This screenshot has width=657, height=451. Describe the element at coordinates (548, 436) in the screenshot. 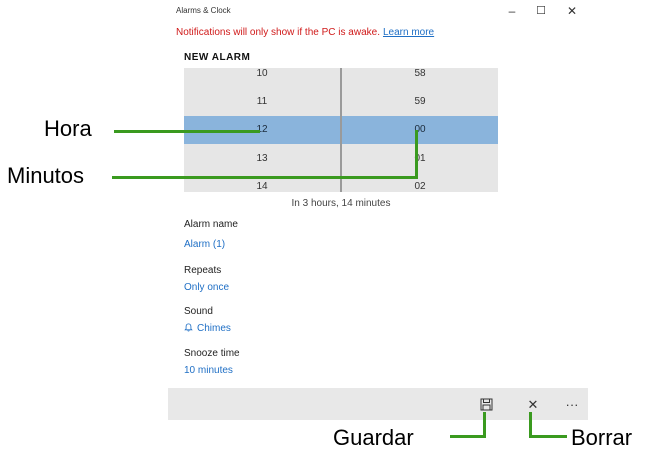

I see `annotation-borrar-line-h` at that location.